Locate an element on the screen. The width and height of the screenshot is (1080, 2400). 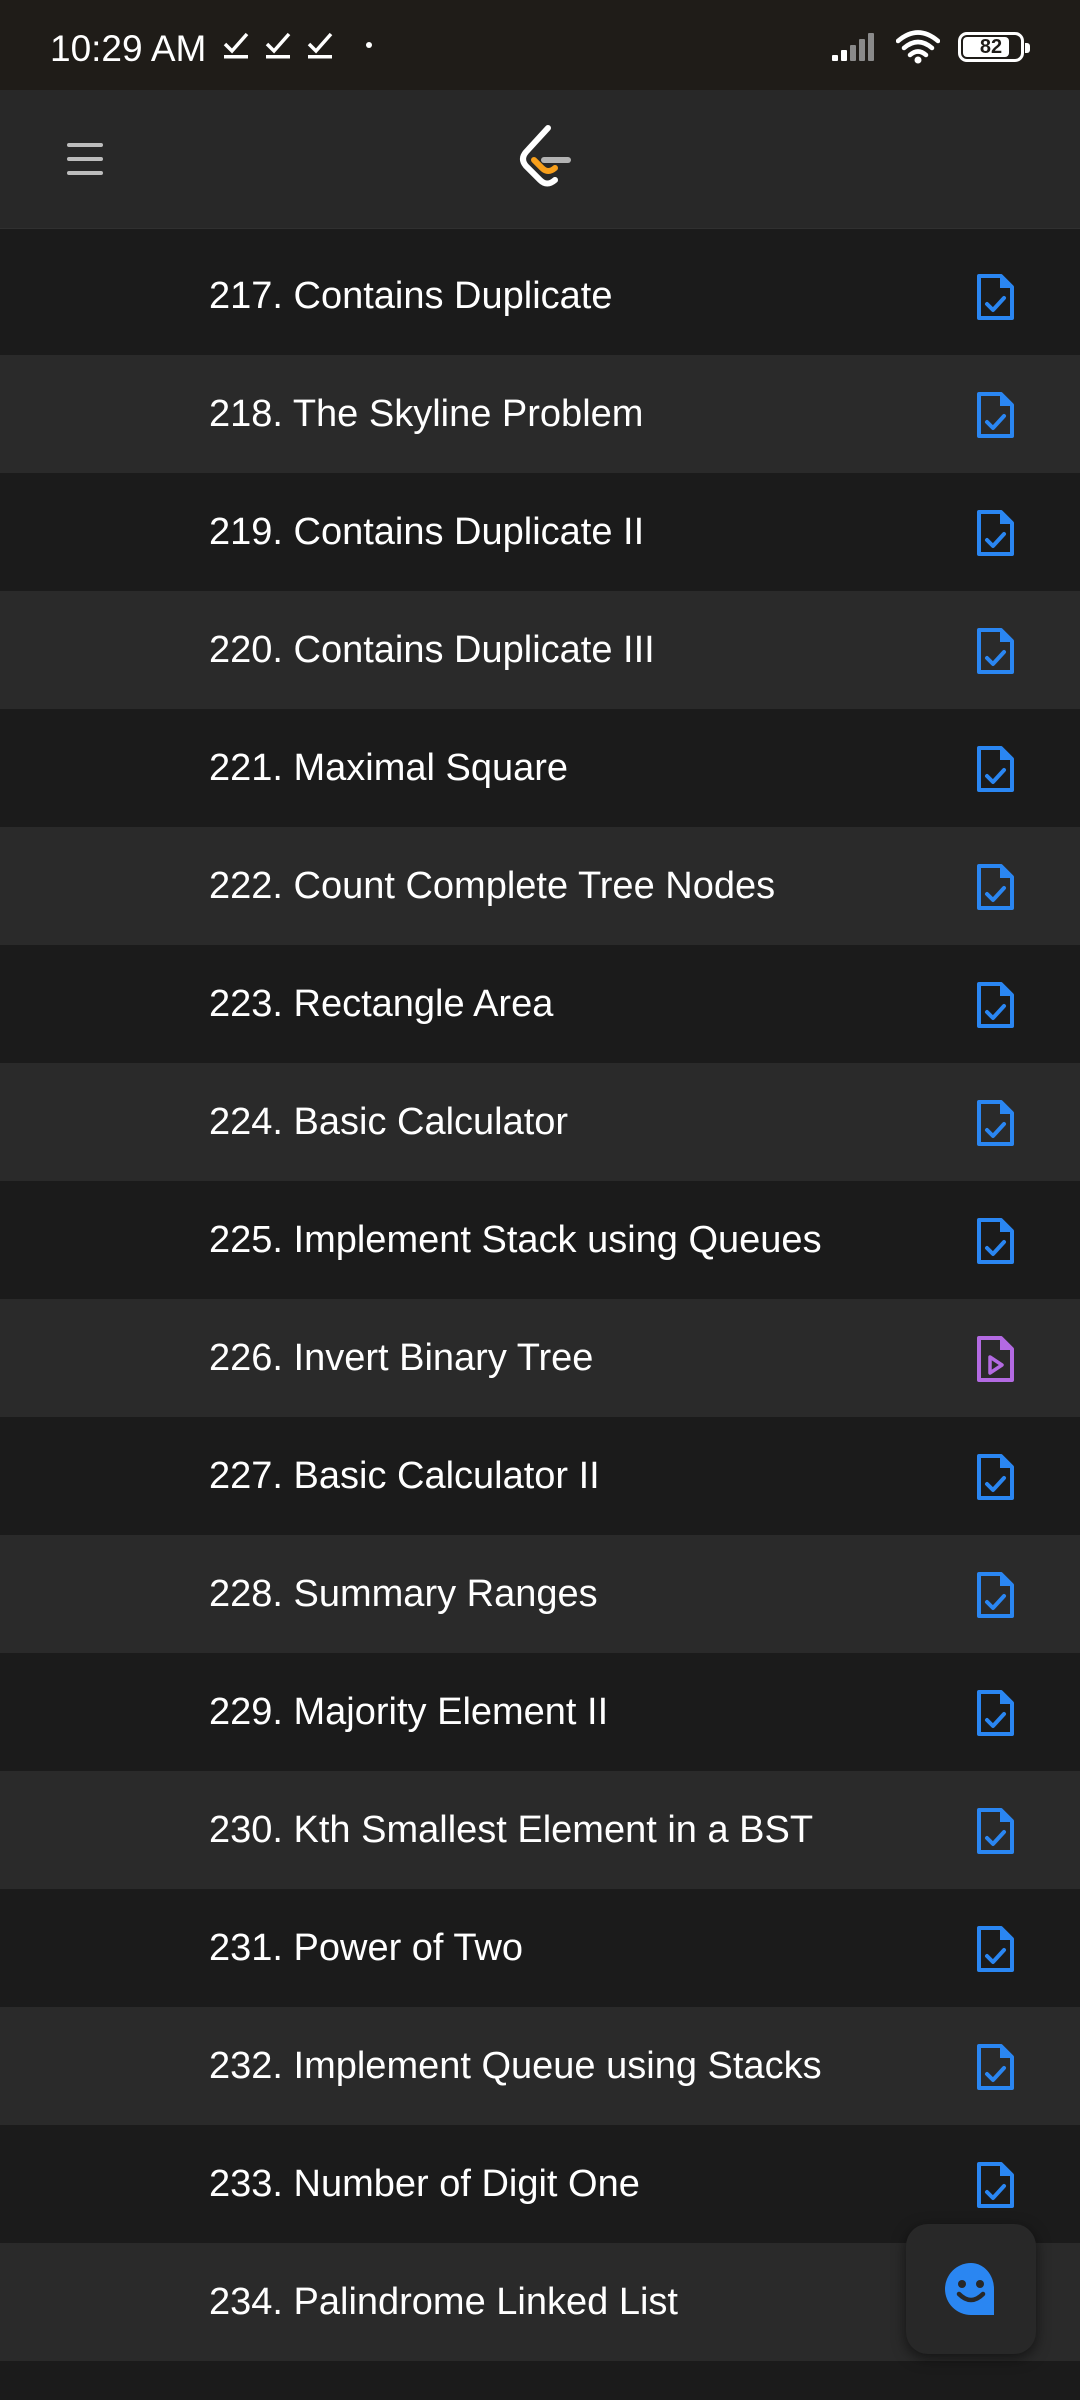
cellular-signal-icon is located at coordinates (853, 47).